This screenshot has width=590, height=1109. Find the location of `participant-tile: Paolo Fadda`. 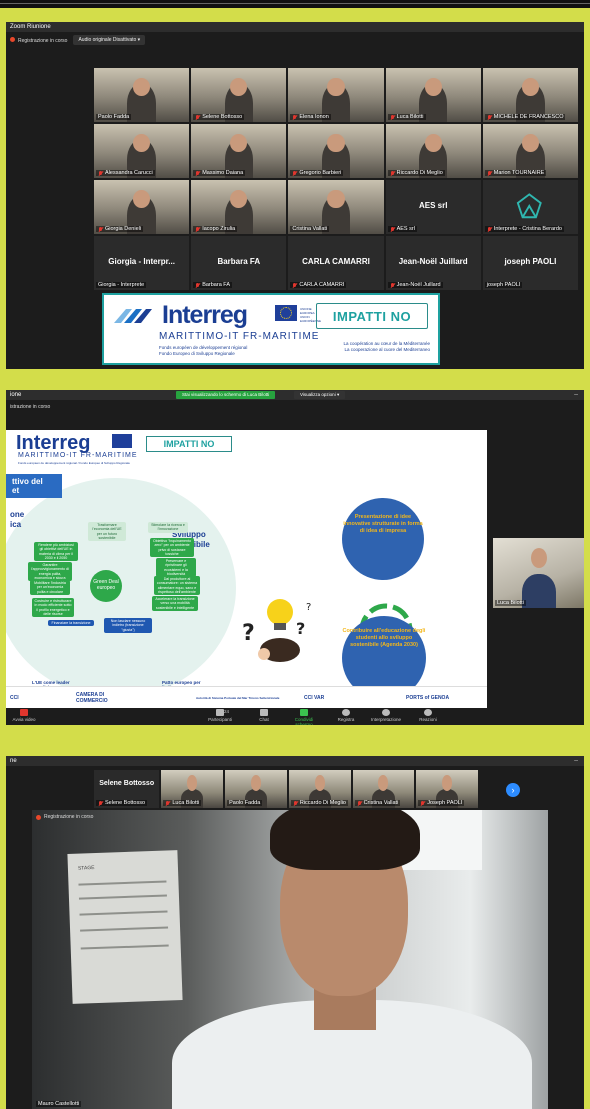

participant-tile: Paolo Fadda is located at coordinates (142, 95).